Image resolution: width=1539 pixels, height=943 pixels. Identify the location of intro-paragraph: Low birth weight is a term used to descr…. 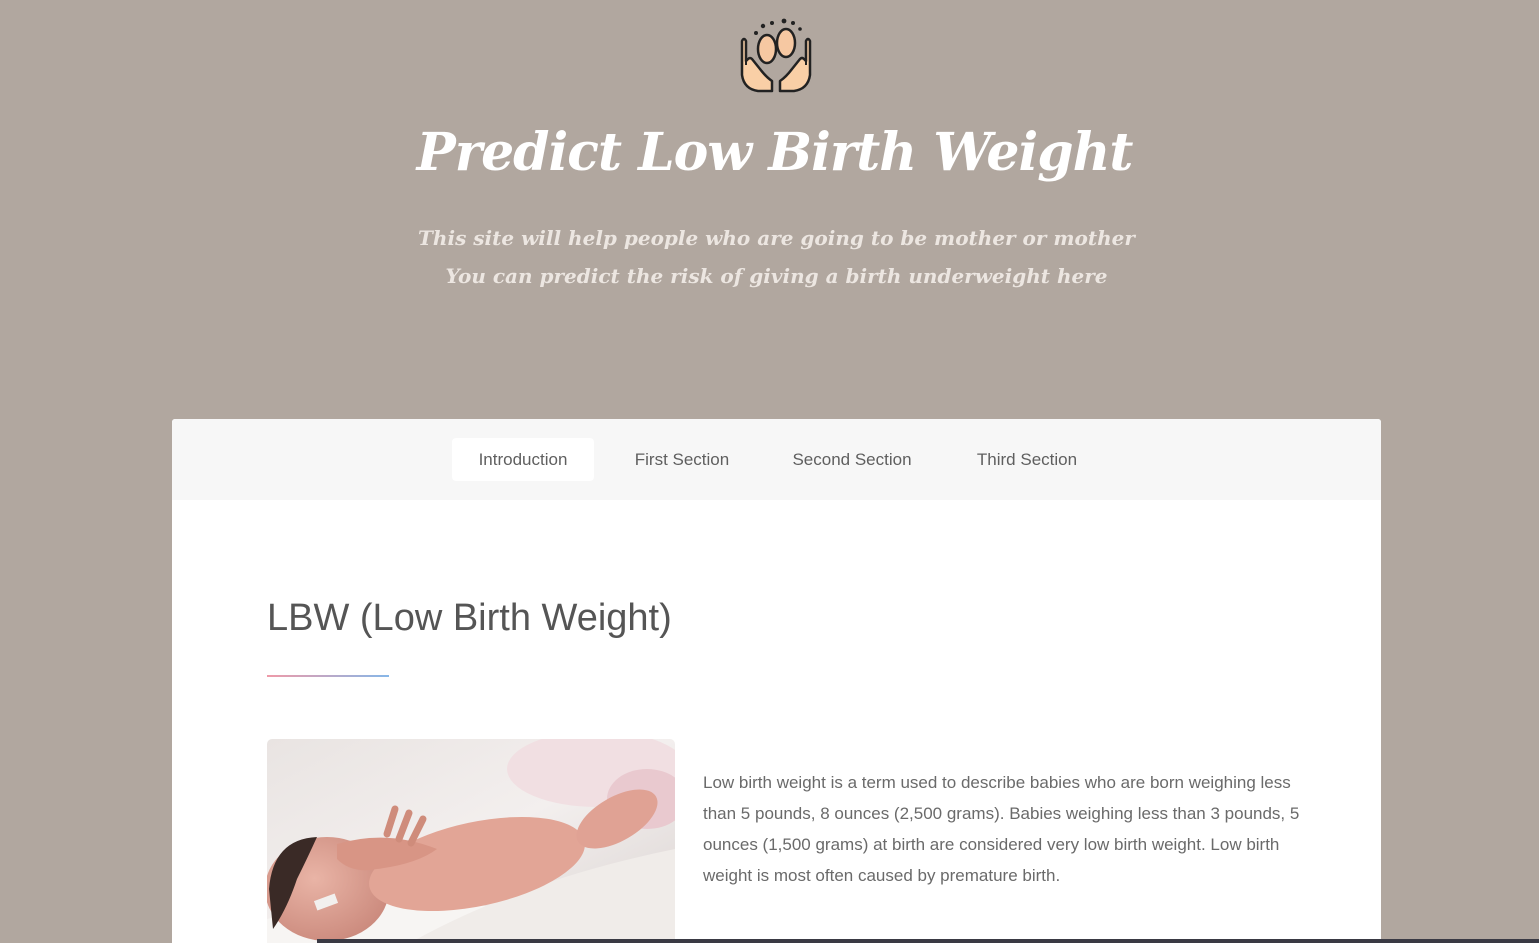
(1001, 829).